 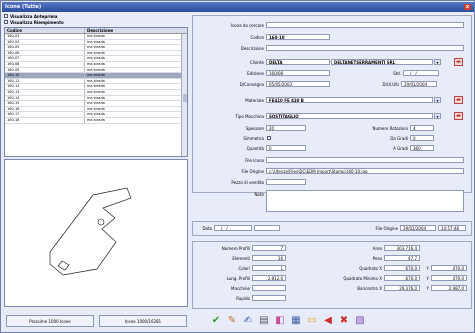 I want to click on cell-codice: 160-04, so click(x=45, y=42).